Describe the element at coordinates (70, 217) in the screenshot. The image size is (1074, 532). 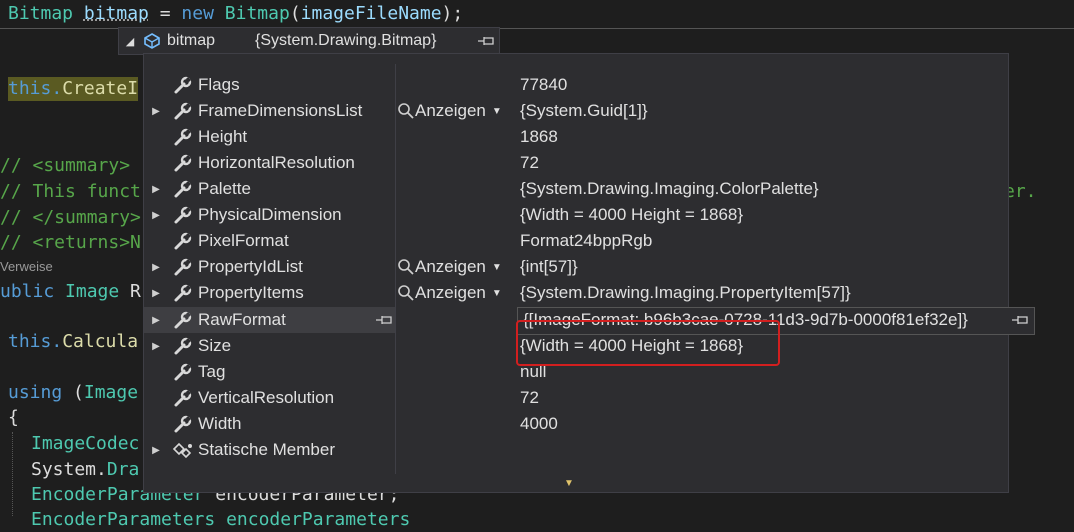
I see `code-line-5: // </summary>` at that location.